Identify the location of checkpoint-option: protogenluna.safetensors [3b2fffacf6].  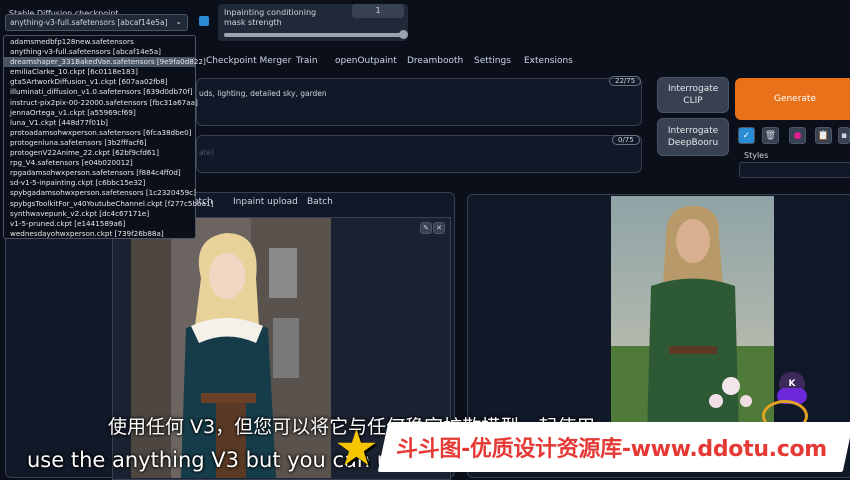
(99, 143).